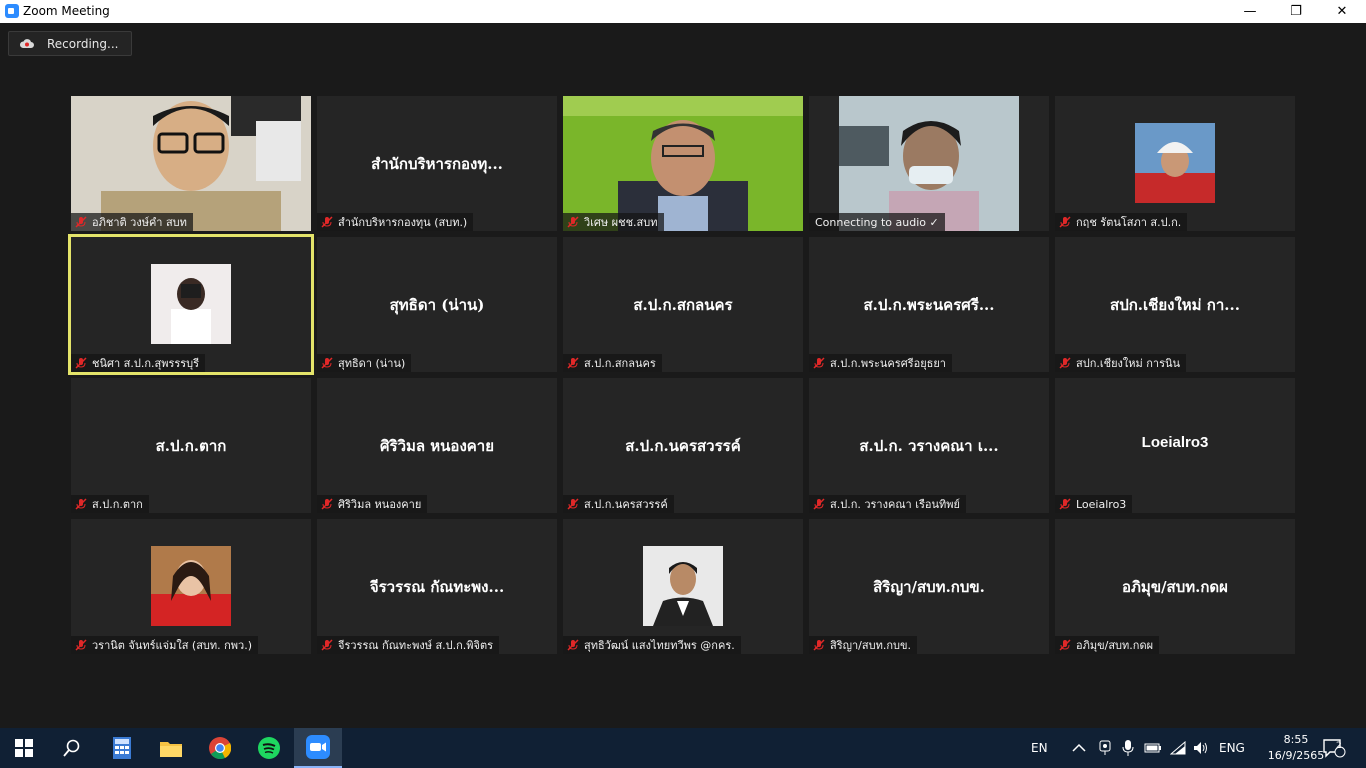 The image size is (1366, 768). I want to click on battery-charging-icon, so click(1152, 748).